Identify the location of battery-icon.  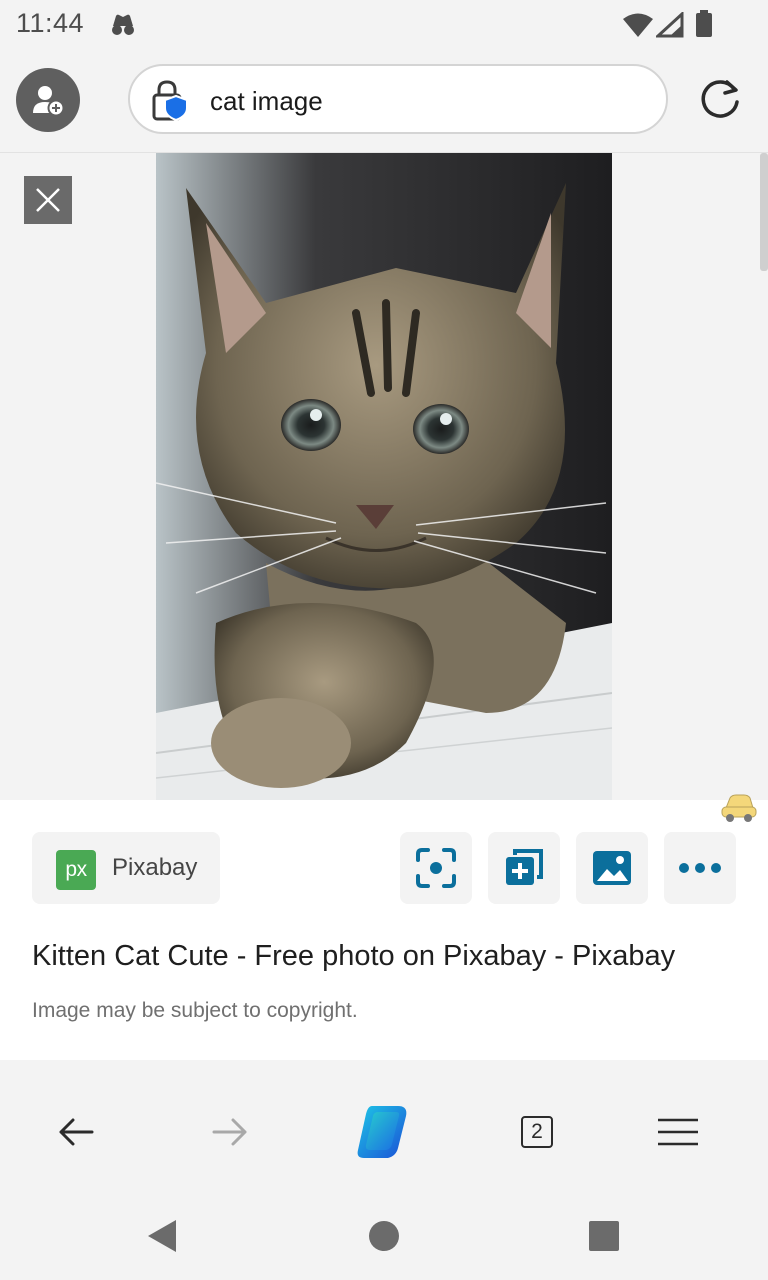
(704, 23).